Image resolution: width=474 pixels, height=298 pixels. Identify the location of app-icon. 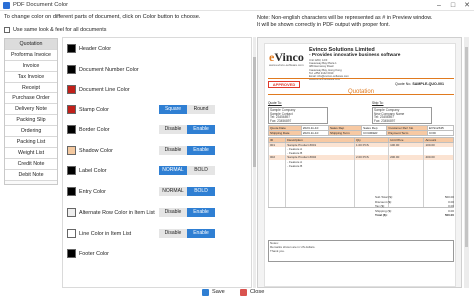
(6, 5).